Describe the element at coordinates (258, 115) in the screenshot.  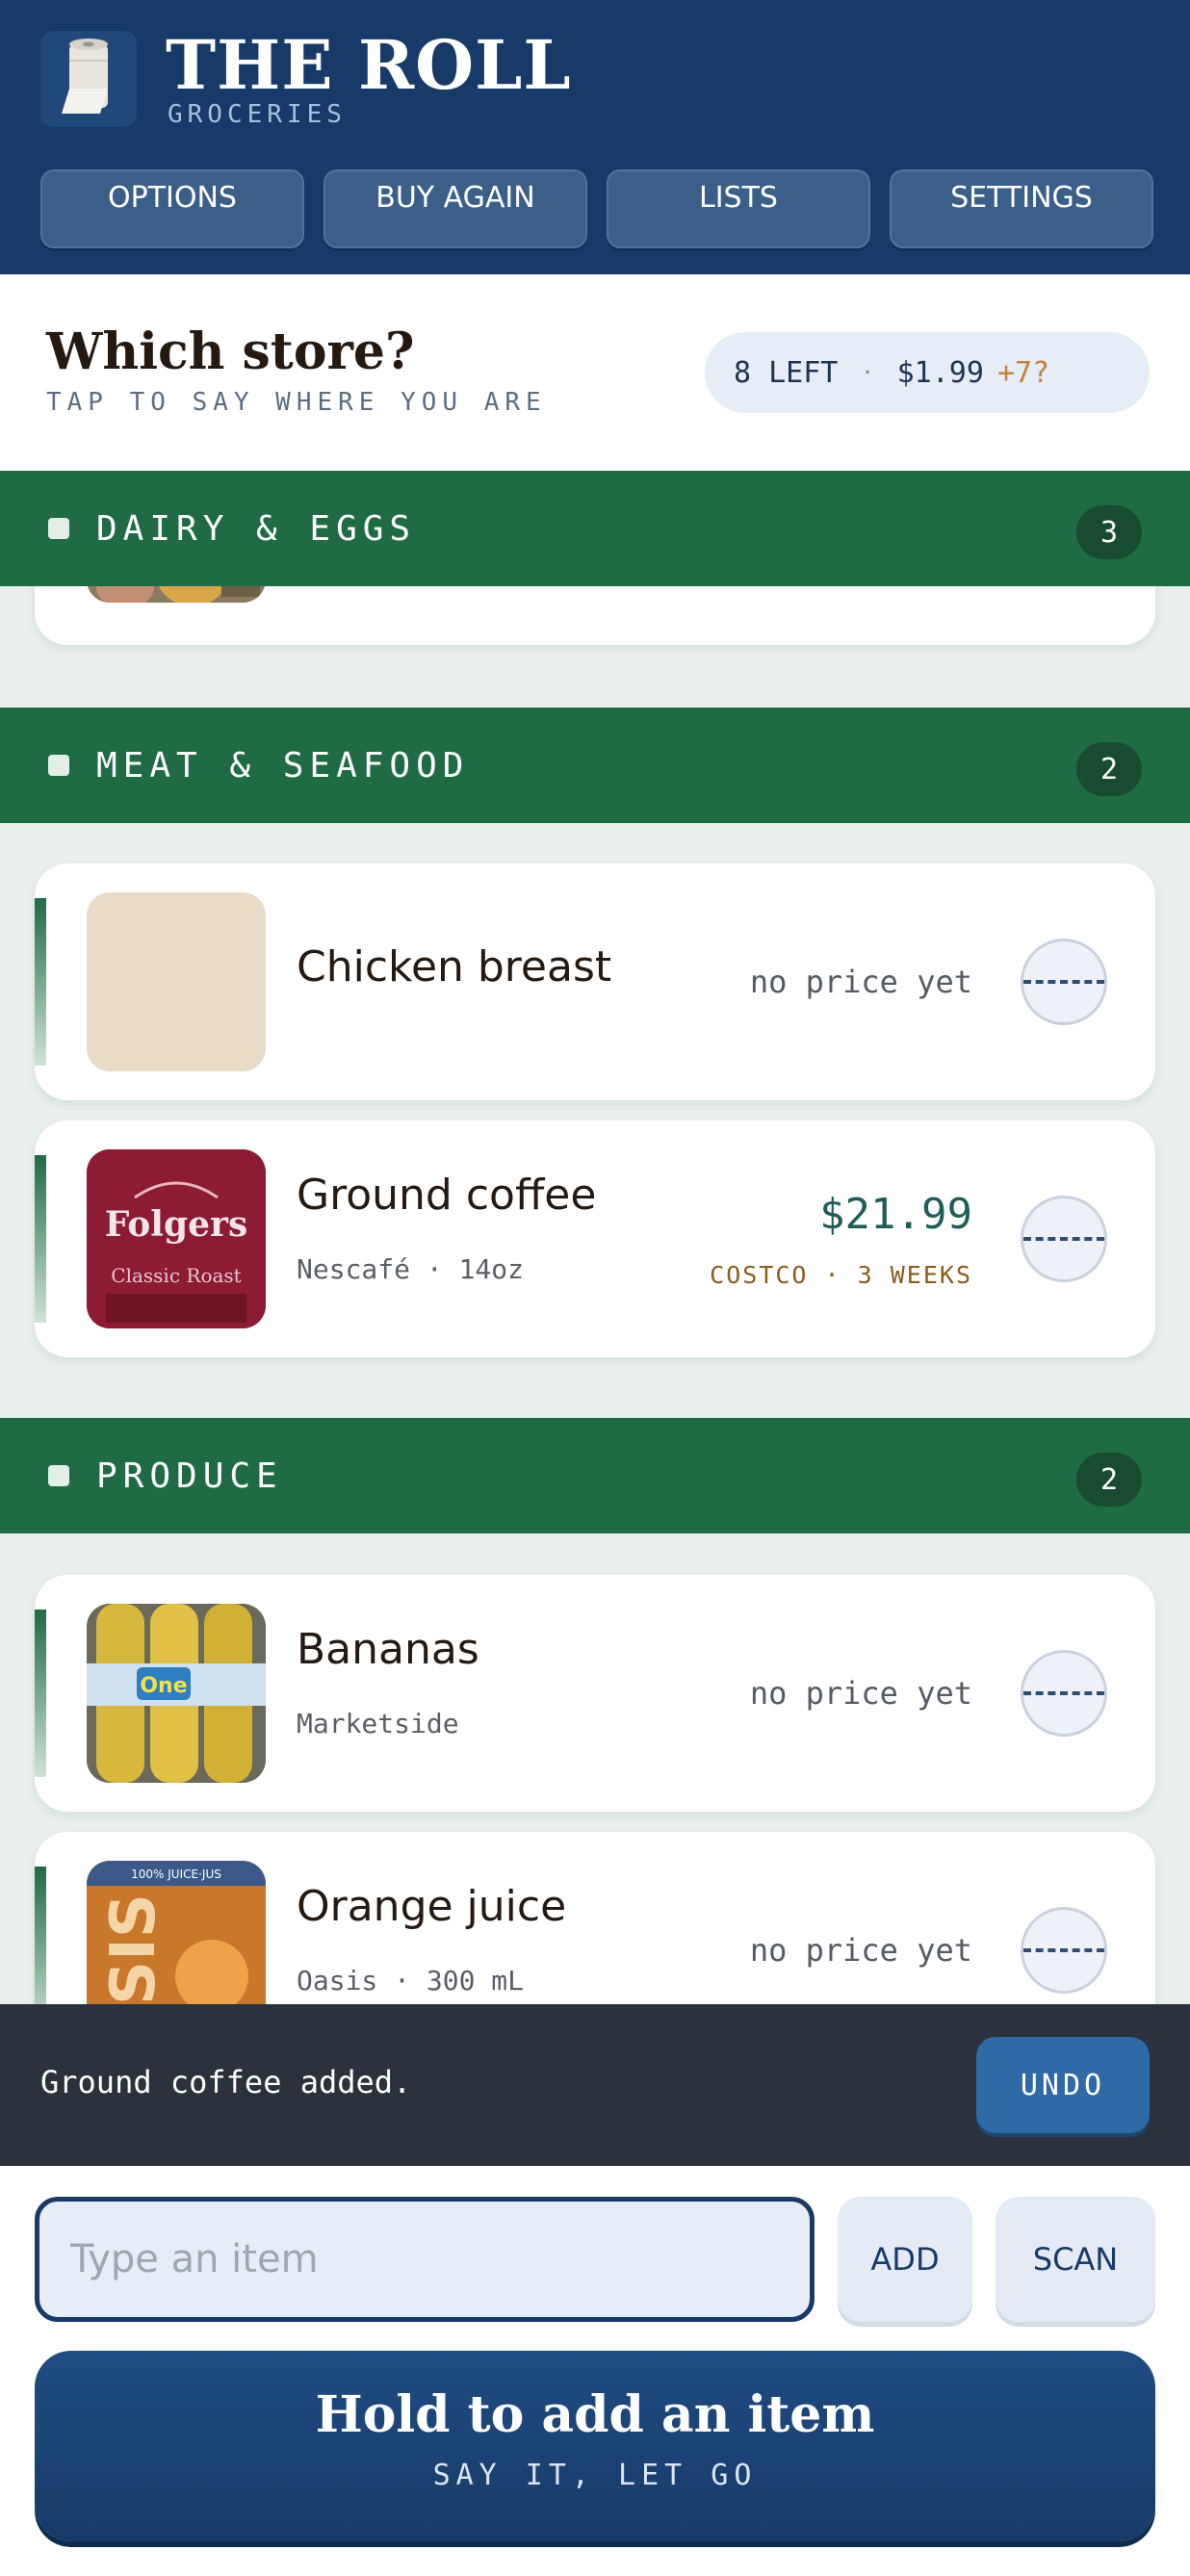
I see `app-subtitle: GROCERIES` at that location.